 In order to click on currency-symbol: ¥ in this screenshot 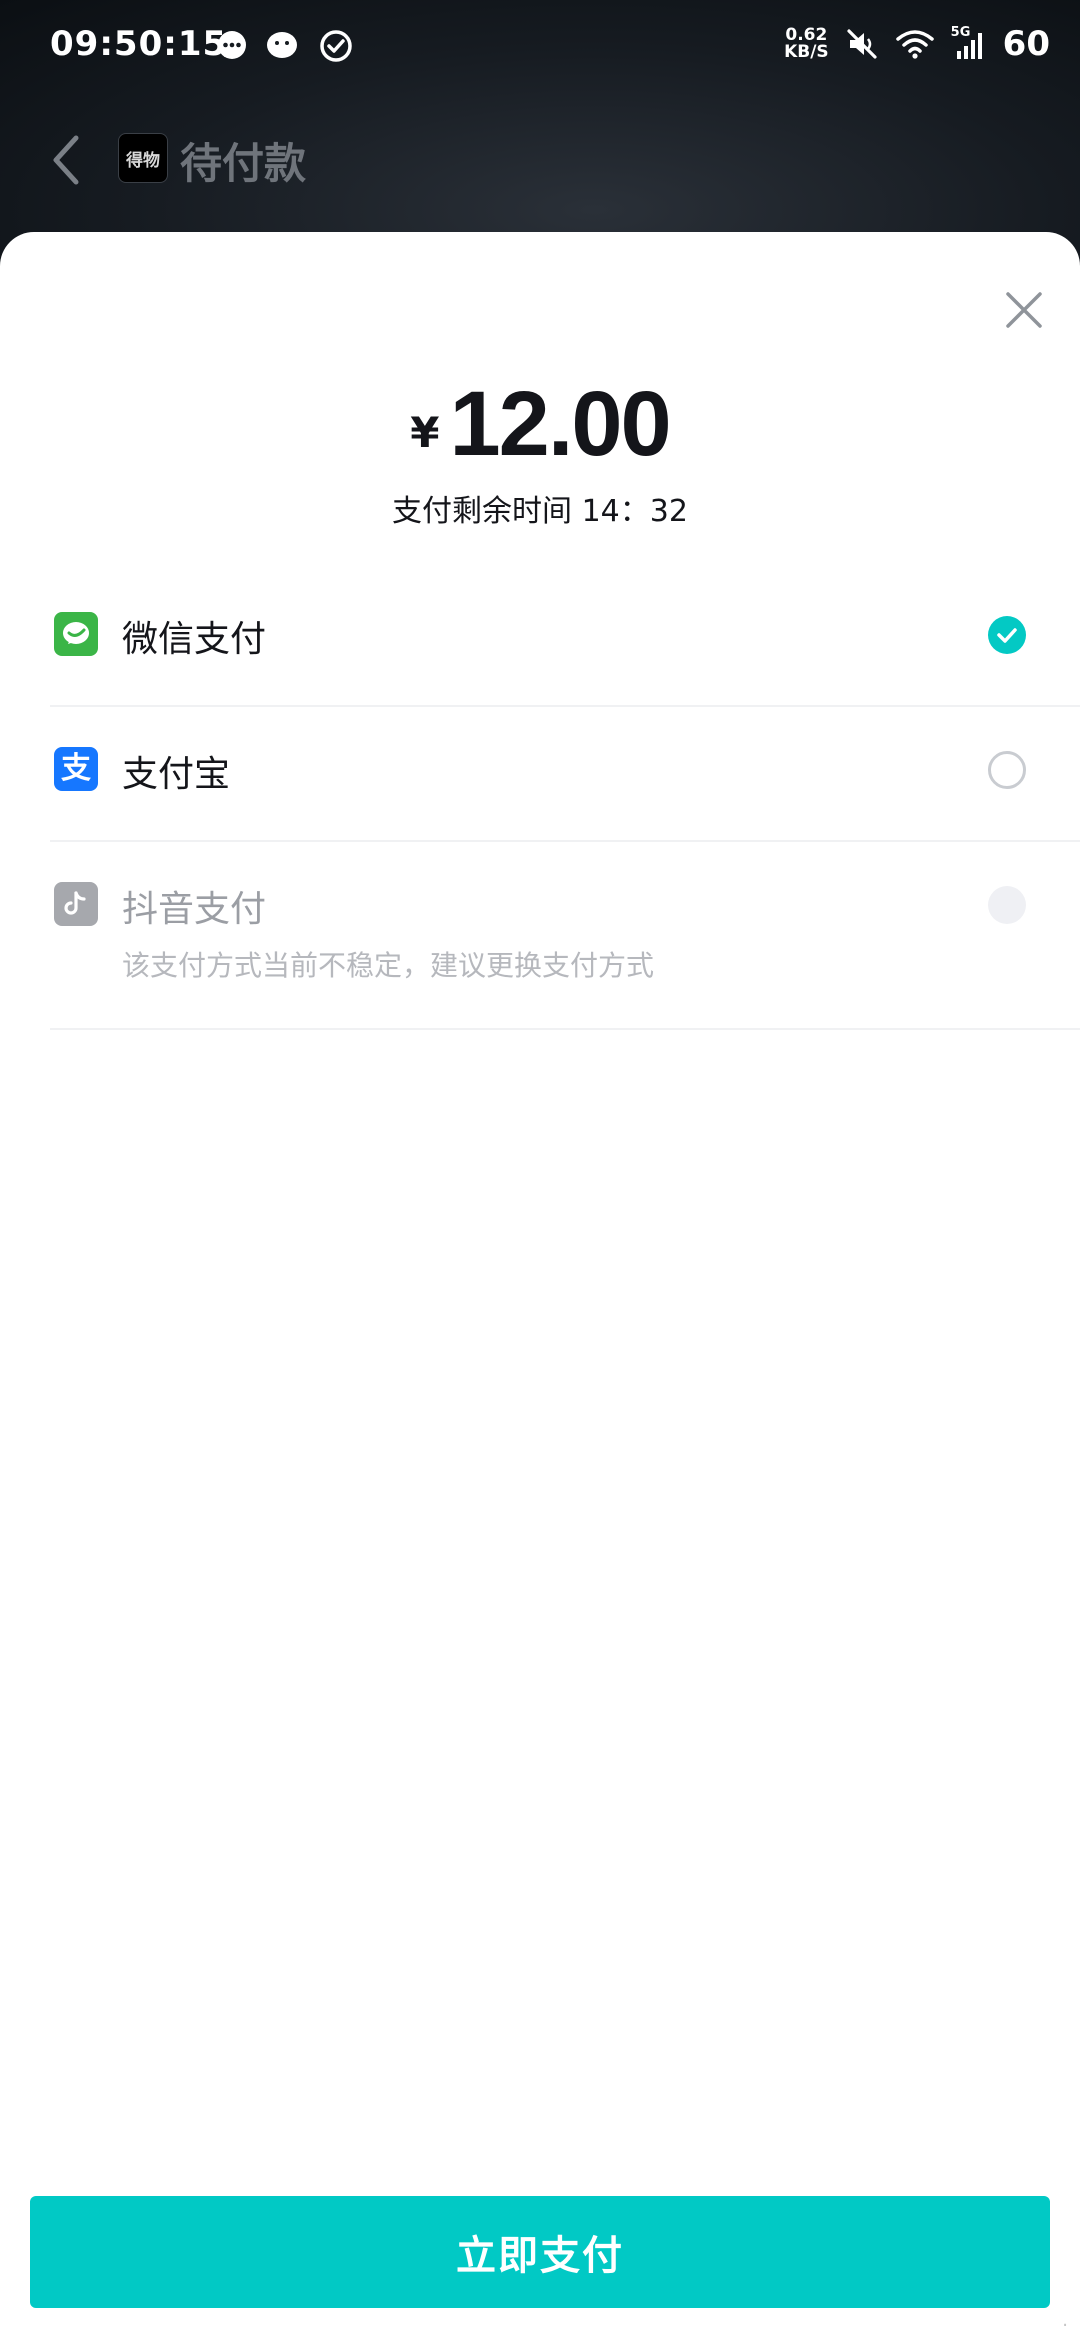, I will do `click(425, 432)`.